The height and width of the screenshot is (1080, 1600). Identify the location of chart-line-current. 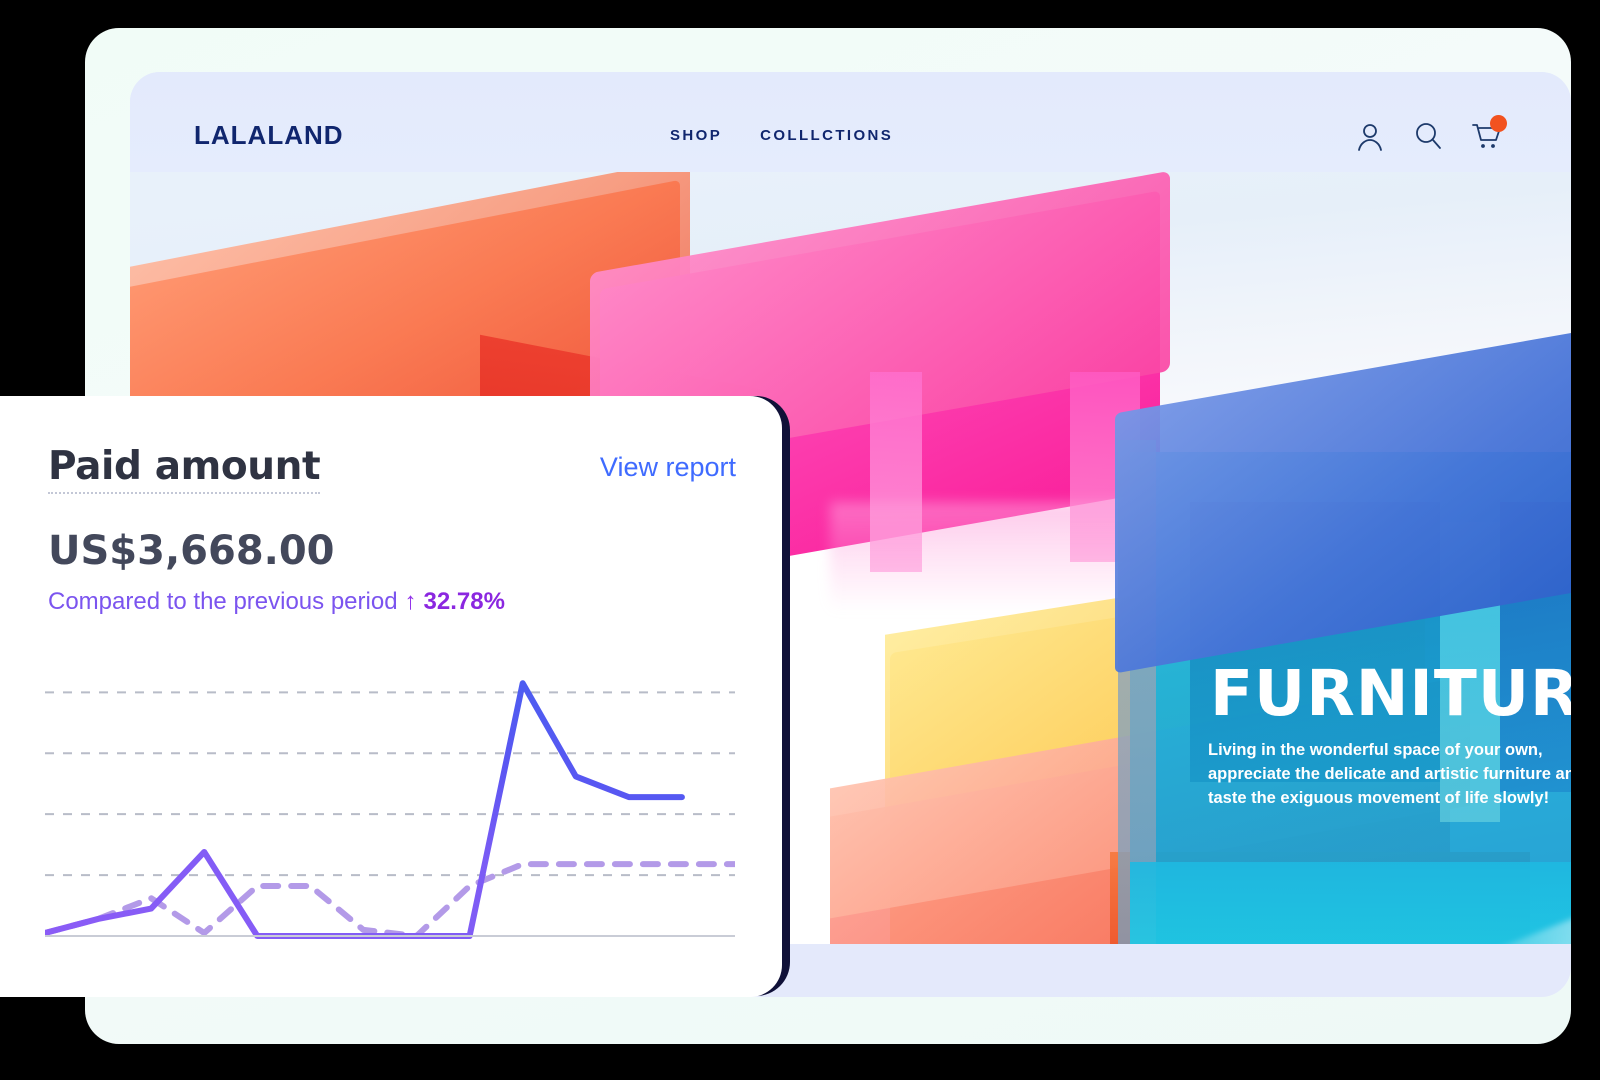
(365, 809).